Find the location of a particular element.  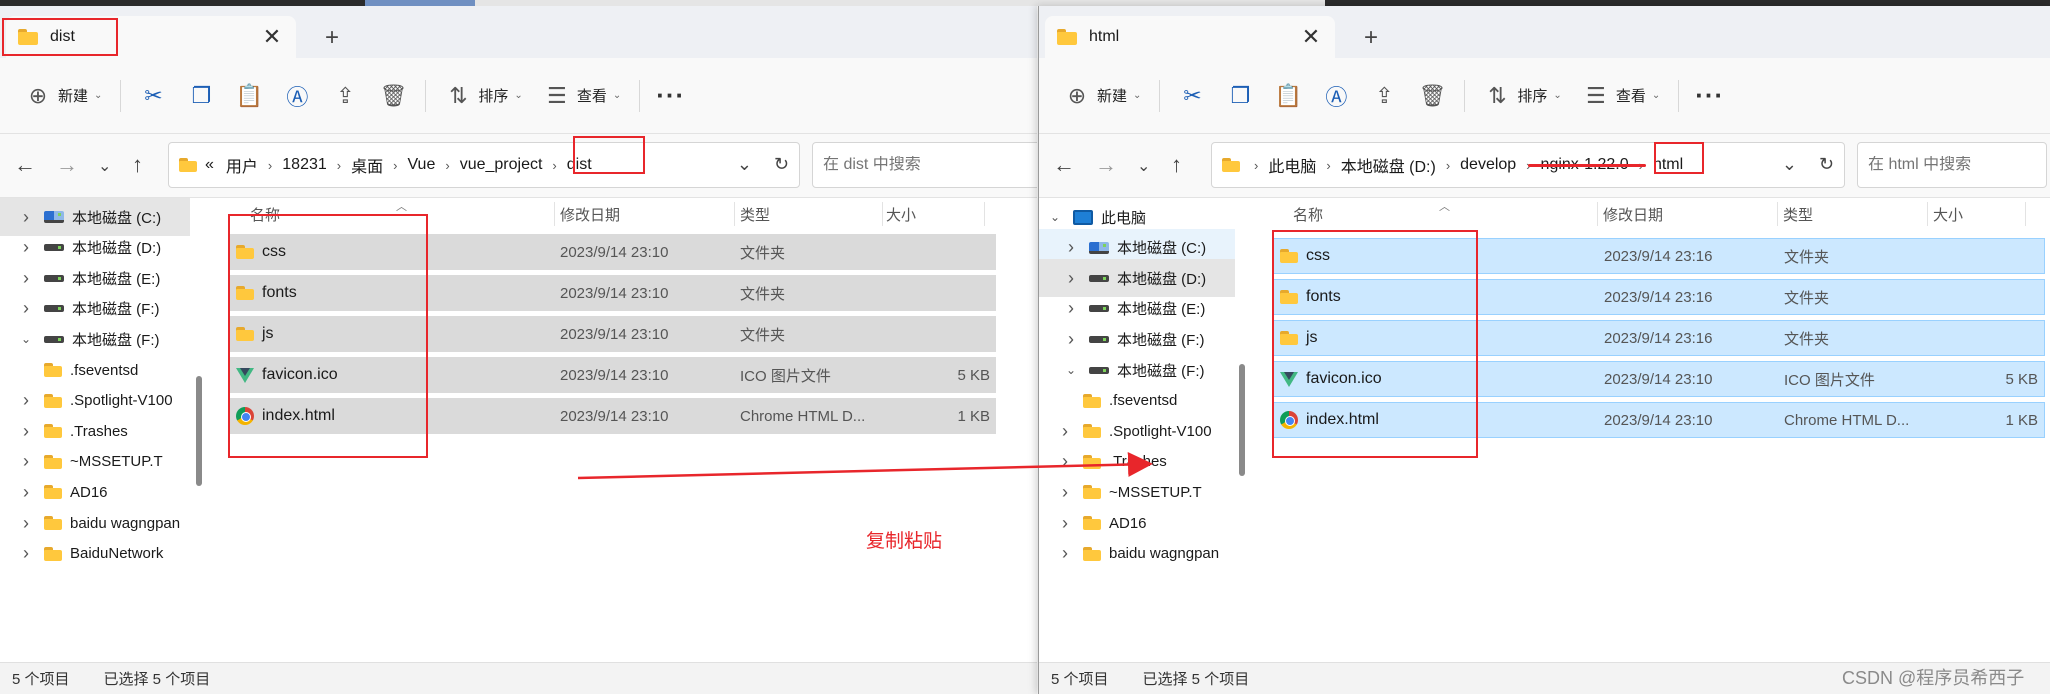

annotation-label: 复制粘贴 is located at coordinates (904, 541).